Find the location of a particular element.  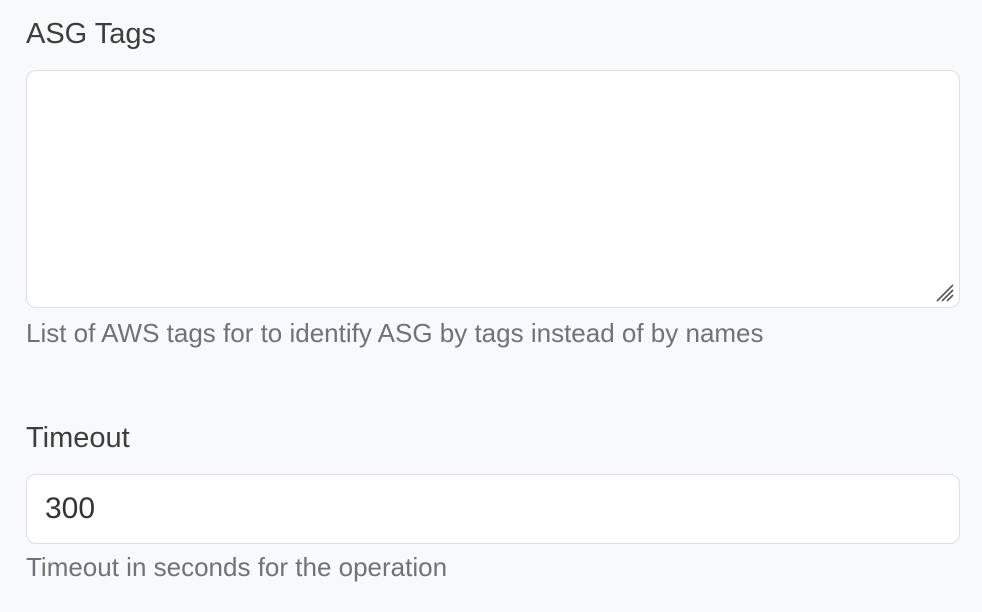

timeout-help-text: Timeout in seconds for the operation is located at coordinates (237, 567).